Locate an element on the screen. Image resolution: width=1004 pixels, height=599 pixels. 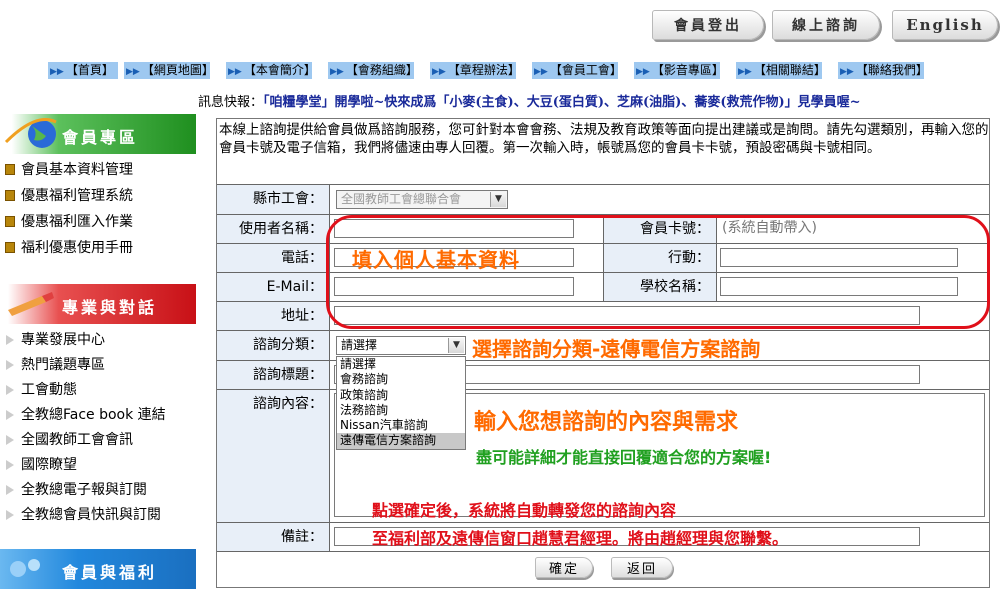
sidebar-item-label: 優惠福利管理系統 is located at coordinates (77, 196).